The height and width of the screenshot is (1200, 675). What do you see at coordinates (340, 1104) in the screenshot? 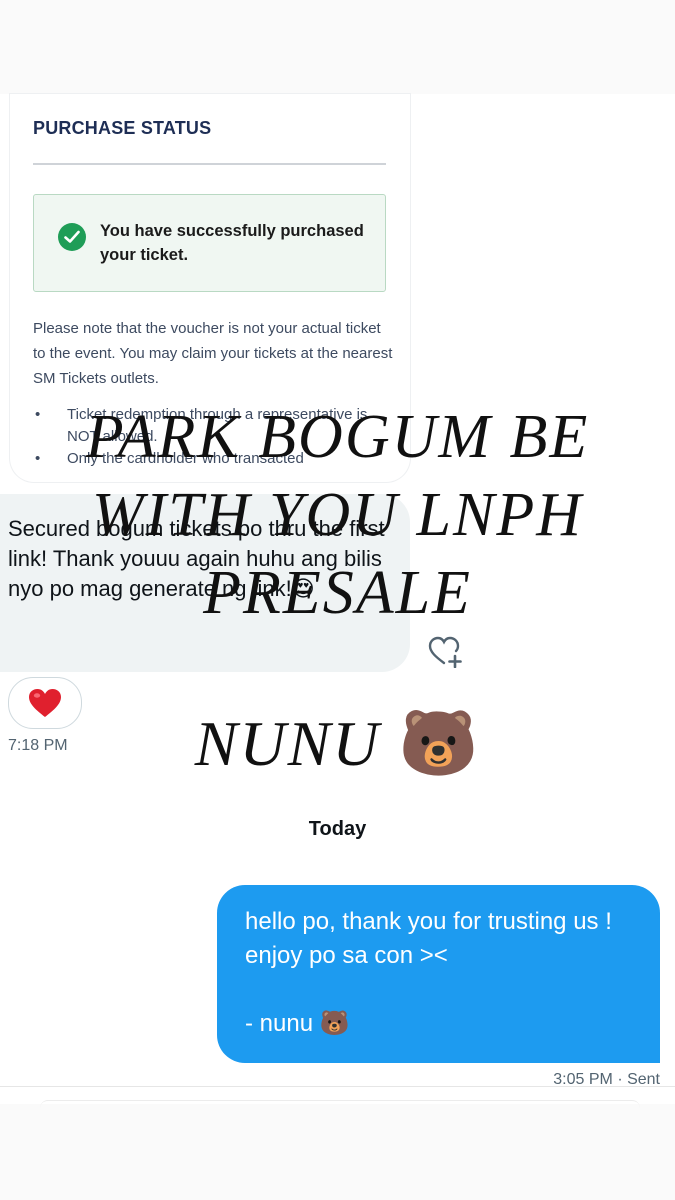
I see `composer-edge` at bounding box center [340, 1104].